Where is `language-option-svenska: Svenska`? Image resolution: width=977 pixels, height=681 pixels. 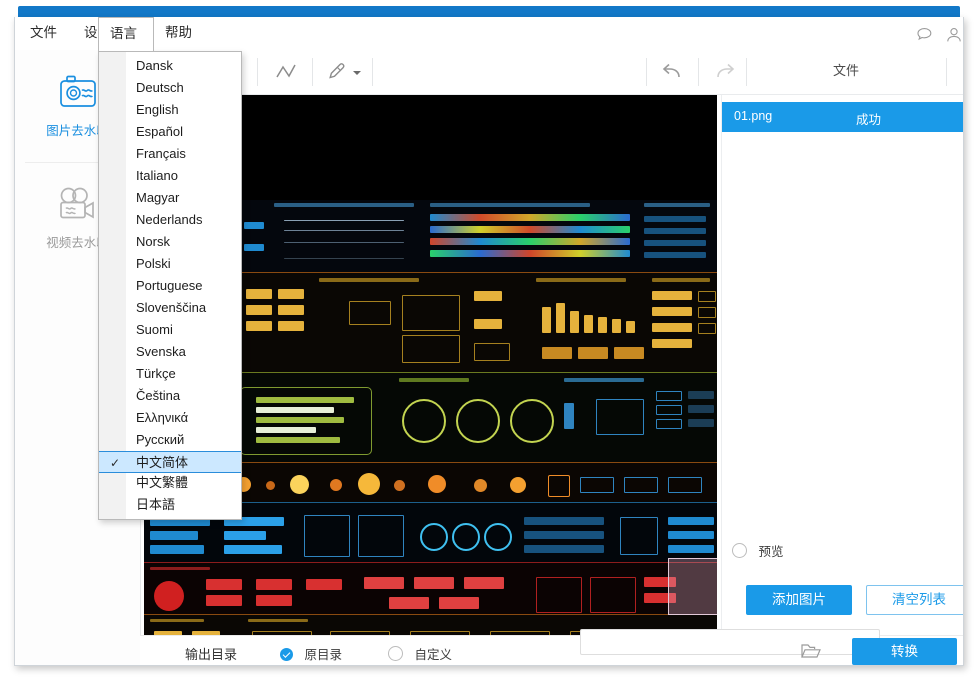 language-option-svenska: Svenska is located at coordinates (170, 352).